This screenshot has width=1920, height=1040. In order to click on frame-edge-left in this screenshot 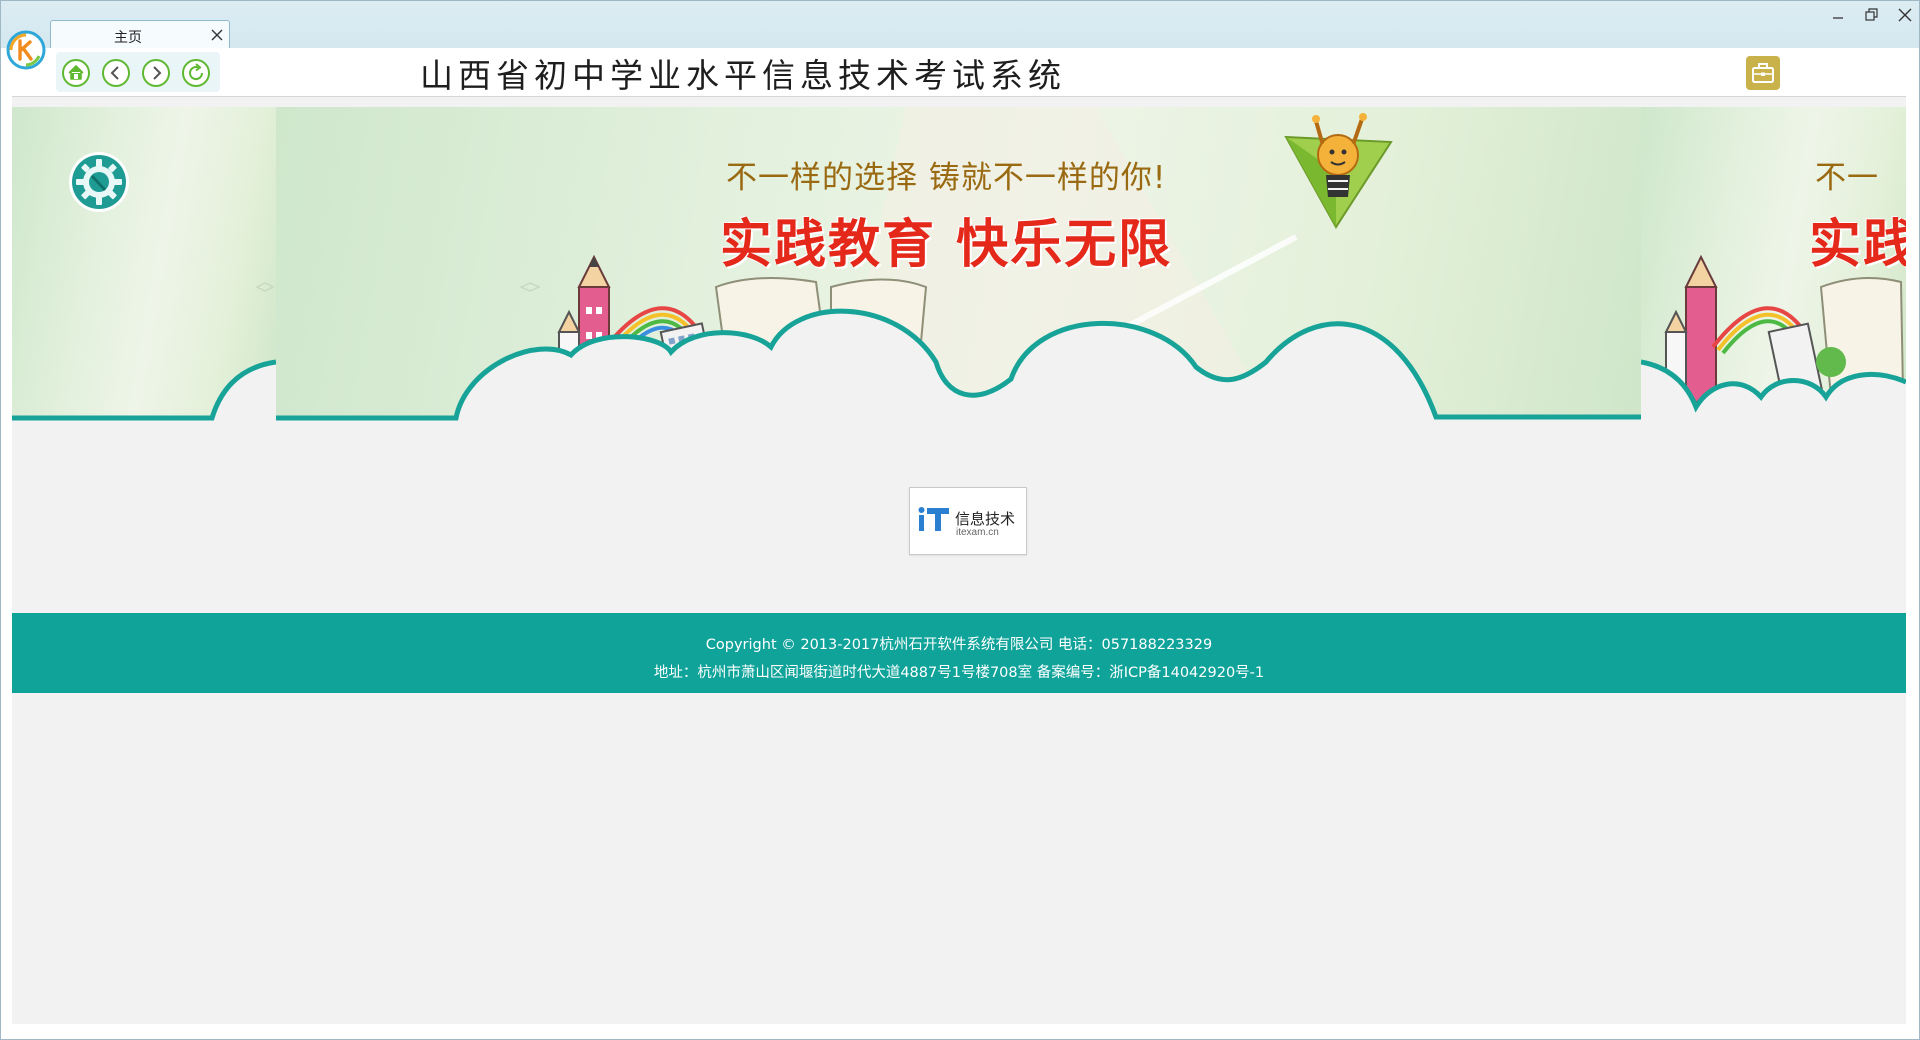, I will do `click(6, 568)`.